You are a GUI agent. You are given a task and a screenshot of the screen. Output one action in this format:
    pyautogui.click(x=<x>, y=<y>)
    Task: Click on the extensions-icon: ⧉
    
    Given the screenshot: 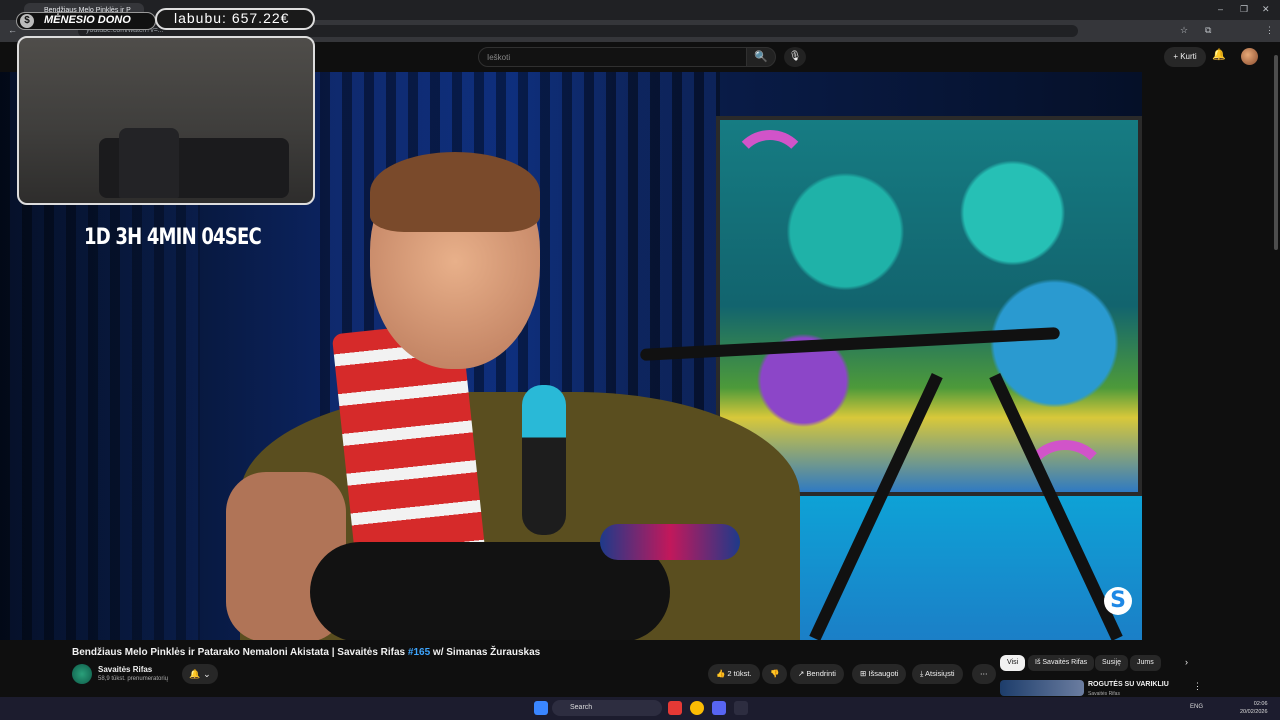 What is the action you would take?
    pyautogui.click(x=1208, y=30)
    